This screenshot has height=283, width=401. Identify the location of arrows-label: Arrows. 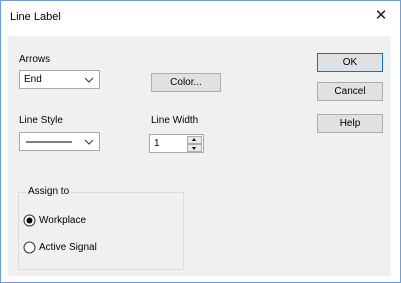
(35, 59).